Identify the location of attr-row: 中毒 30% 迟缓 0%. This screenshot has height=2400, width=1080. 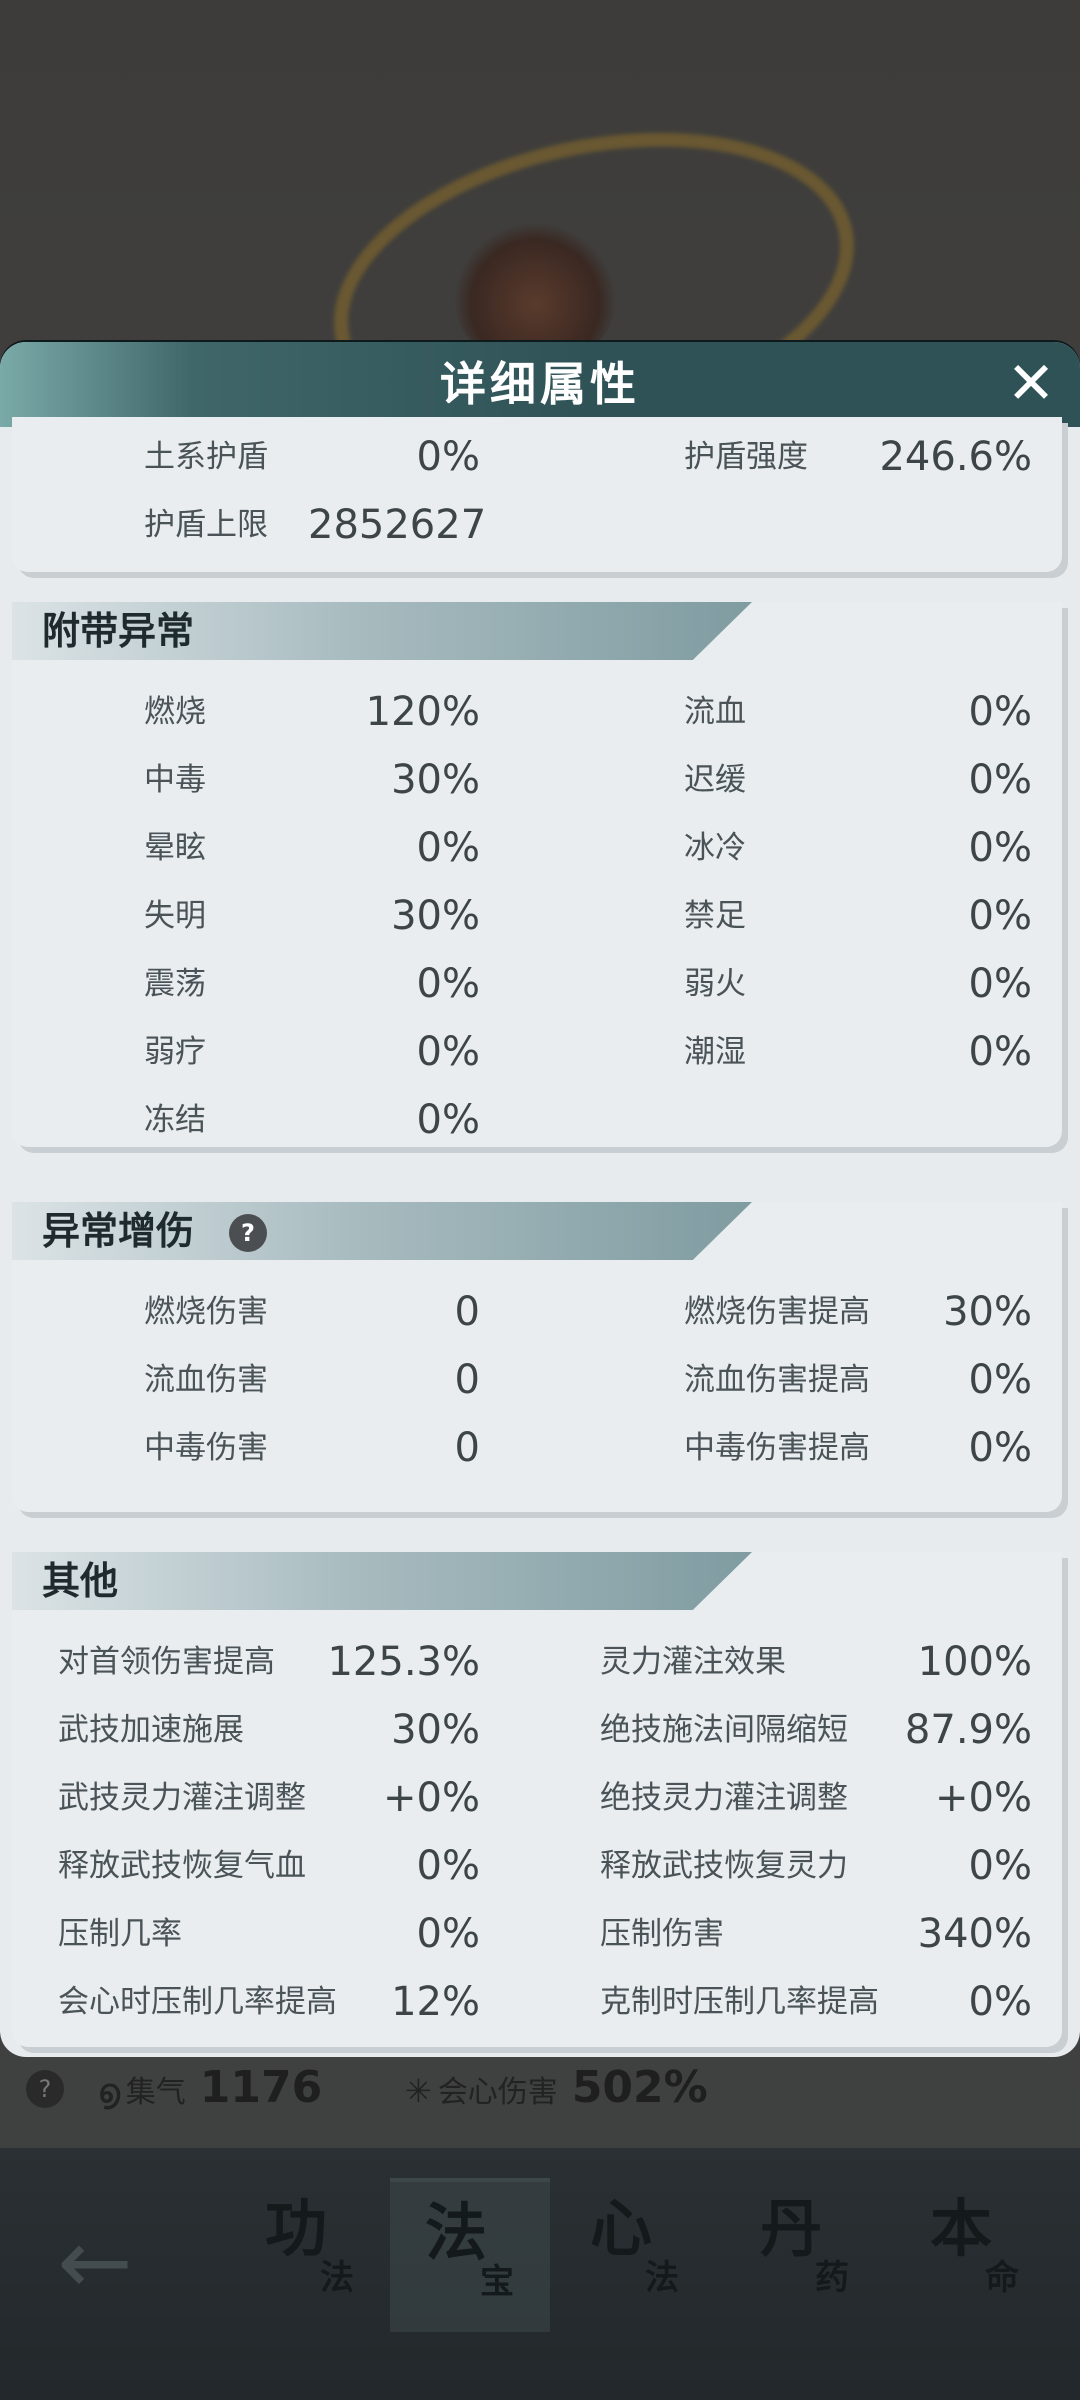
(588, 780).